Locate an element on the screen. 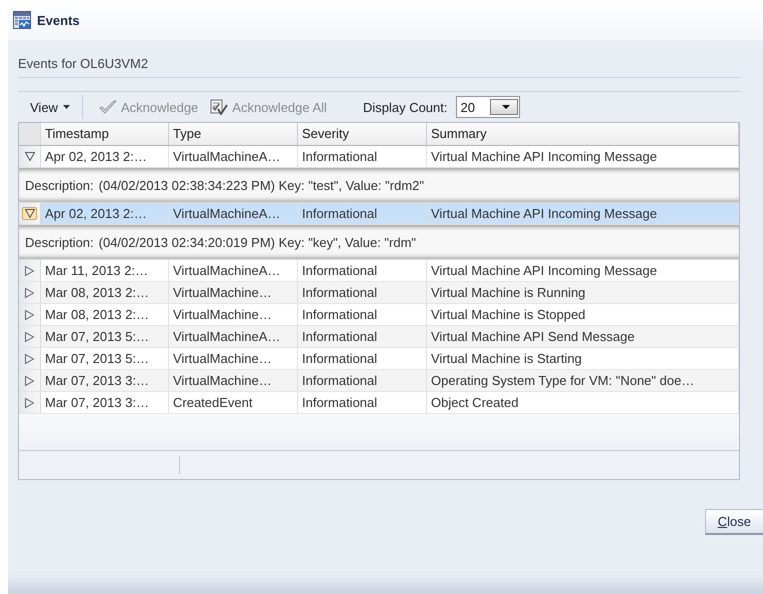 The height and width of the screenshot is (594, 763). column-header: Summary is located at coordinates (583, 134).